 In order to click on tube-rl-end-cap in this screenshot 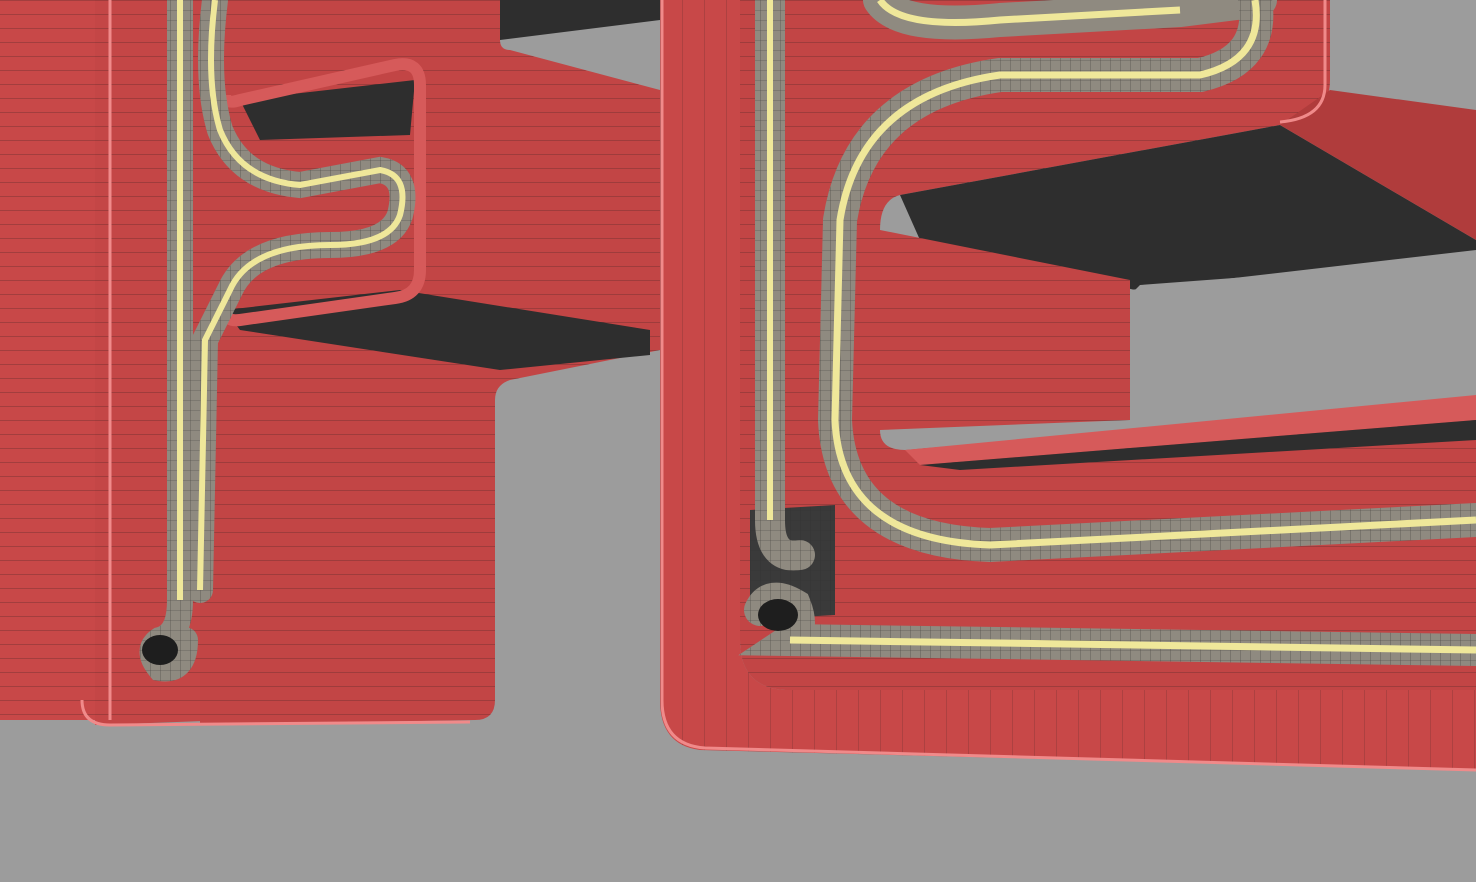, I will do `click(778, 615)`.